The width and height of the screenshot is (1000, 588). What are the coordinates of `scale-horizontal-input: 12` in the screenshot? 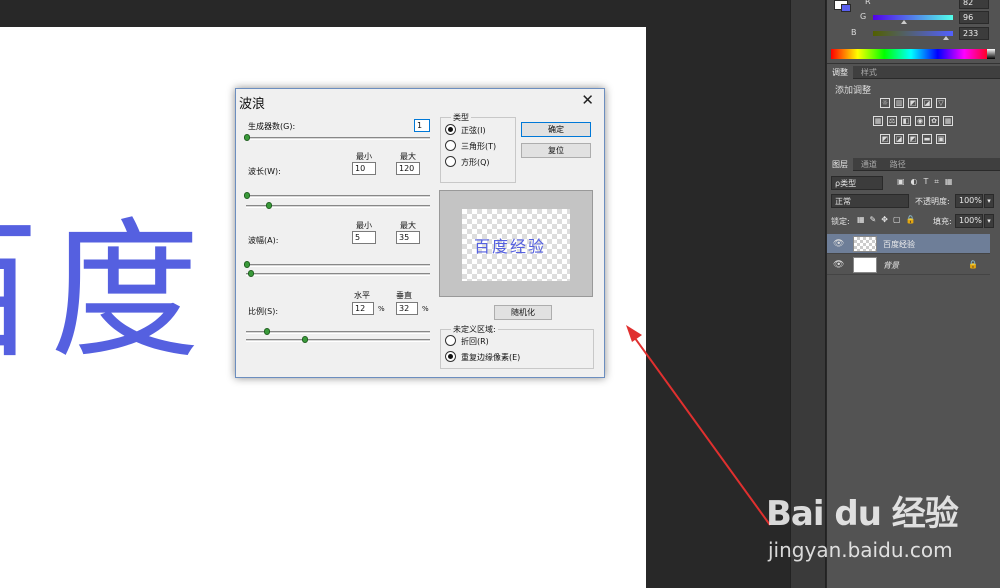 It's located at (363, 308).